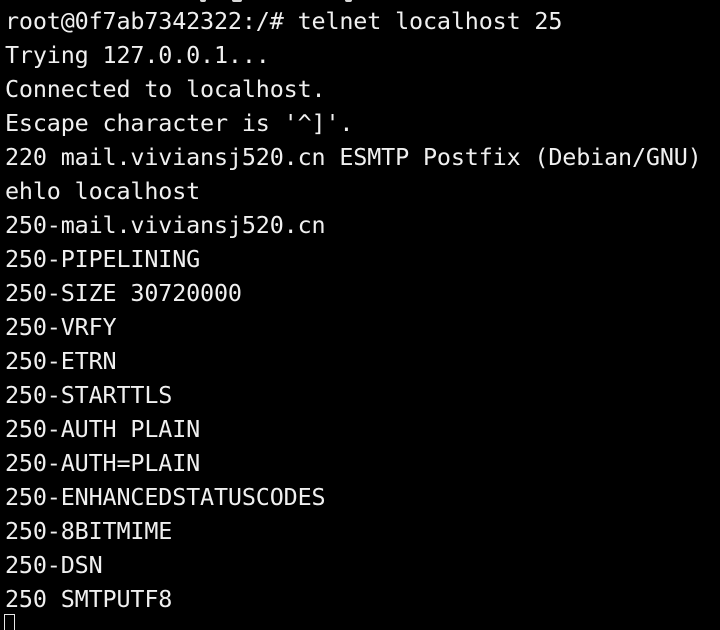 The image size is (720, 630). I want to click on terminal-line: root@0f7ab7342322:/# telnet localhost 25, so click(284, 21).